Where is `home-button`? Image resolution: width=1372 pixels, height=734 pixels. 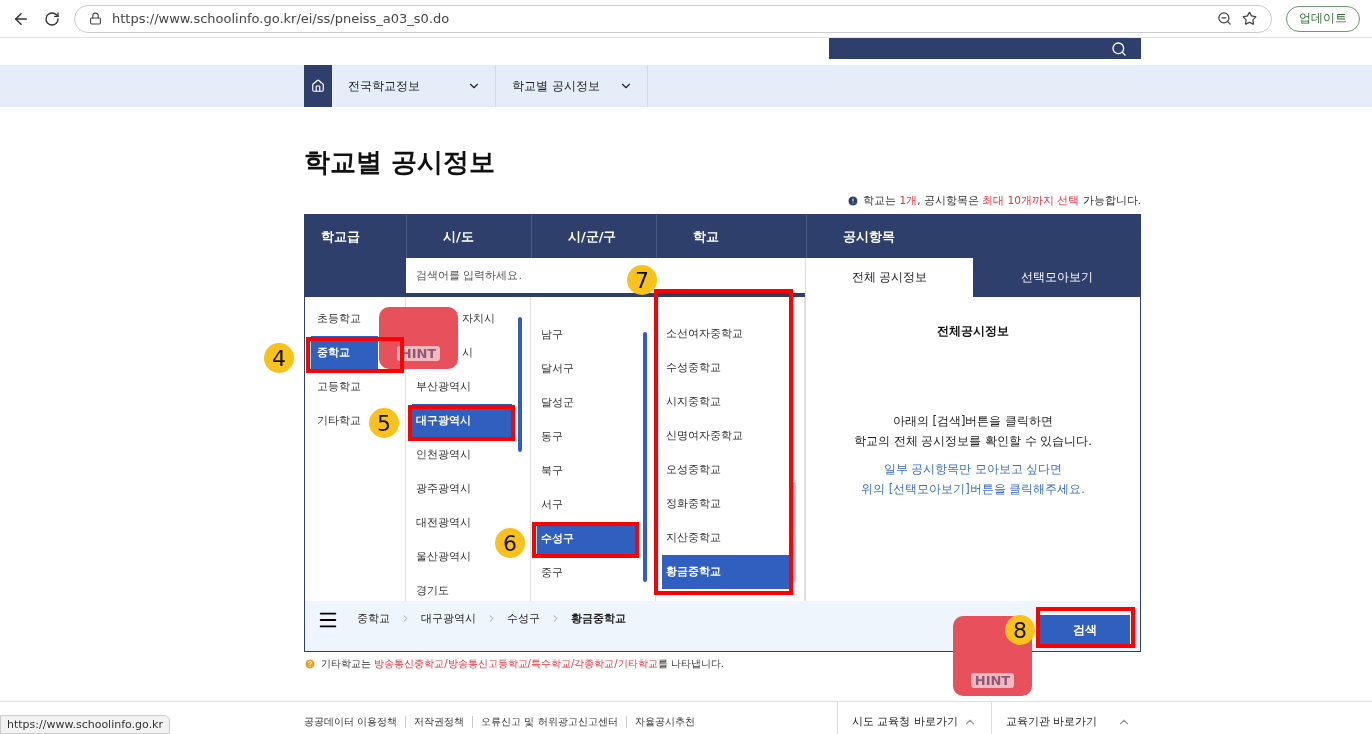 home-button is located at coordinates (318, 86).